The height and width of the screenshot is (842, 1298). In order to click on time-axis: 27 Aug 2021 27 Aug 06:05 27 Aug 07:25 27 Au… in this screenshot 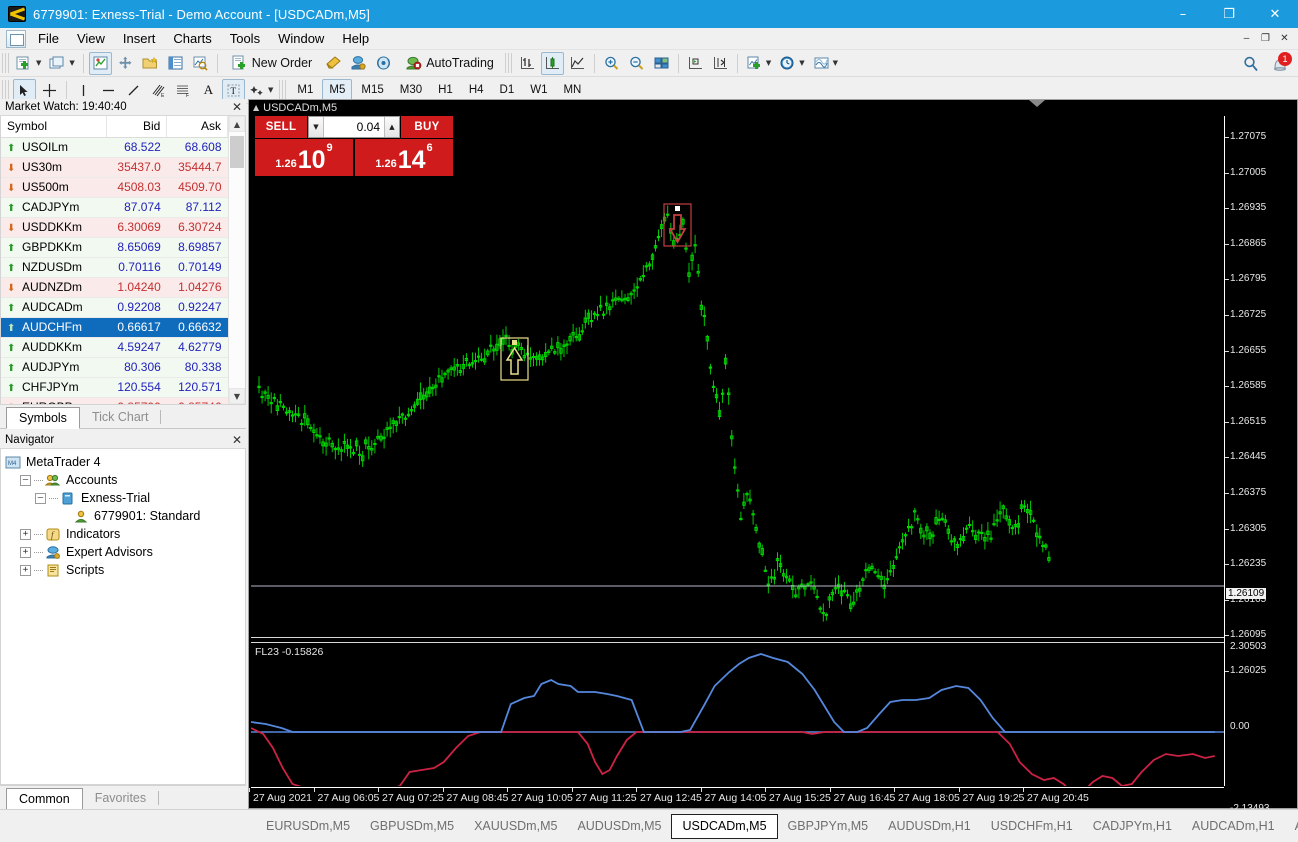, I will do `click(736, 797)`.